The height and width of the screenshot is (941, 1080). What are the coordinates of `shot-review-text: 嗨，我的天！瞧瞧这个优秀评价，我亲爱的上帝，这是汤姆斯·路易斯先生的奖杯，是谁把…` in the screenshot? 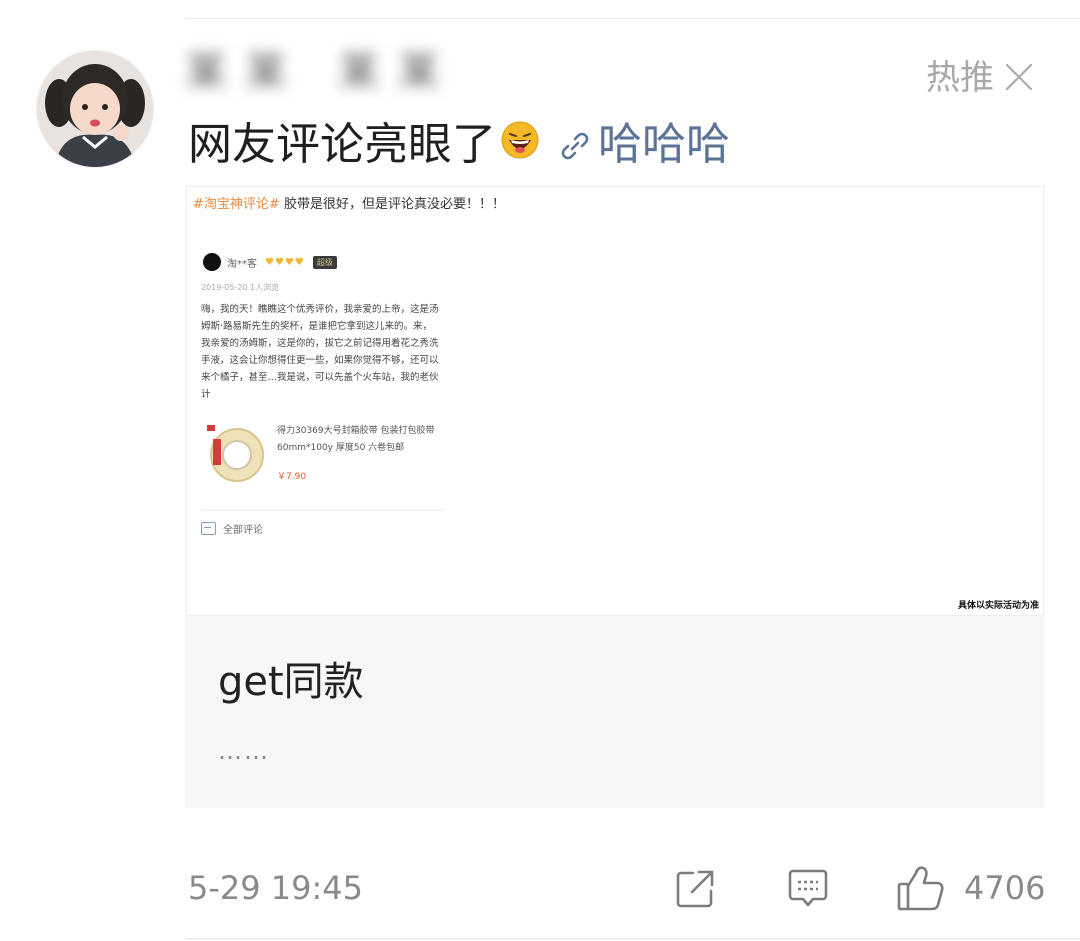 It's located at (320, 352).